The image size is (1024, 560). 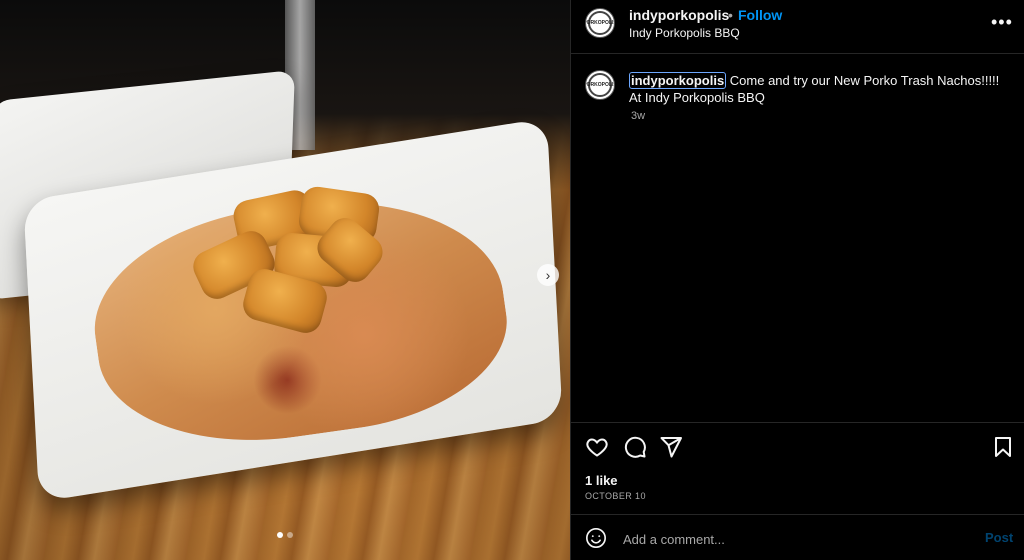 What do you see at coordinates (638, 116) in the screenshot?
I see `caption-timestamp: 3w` at bounding box center [638, 116].